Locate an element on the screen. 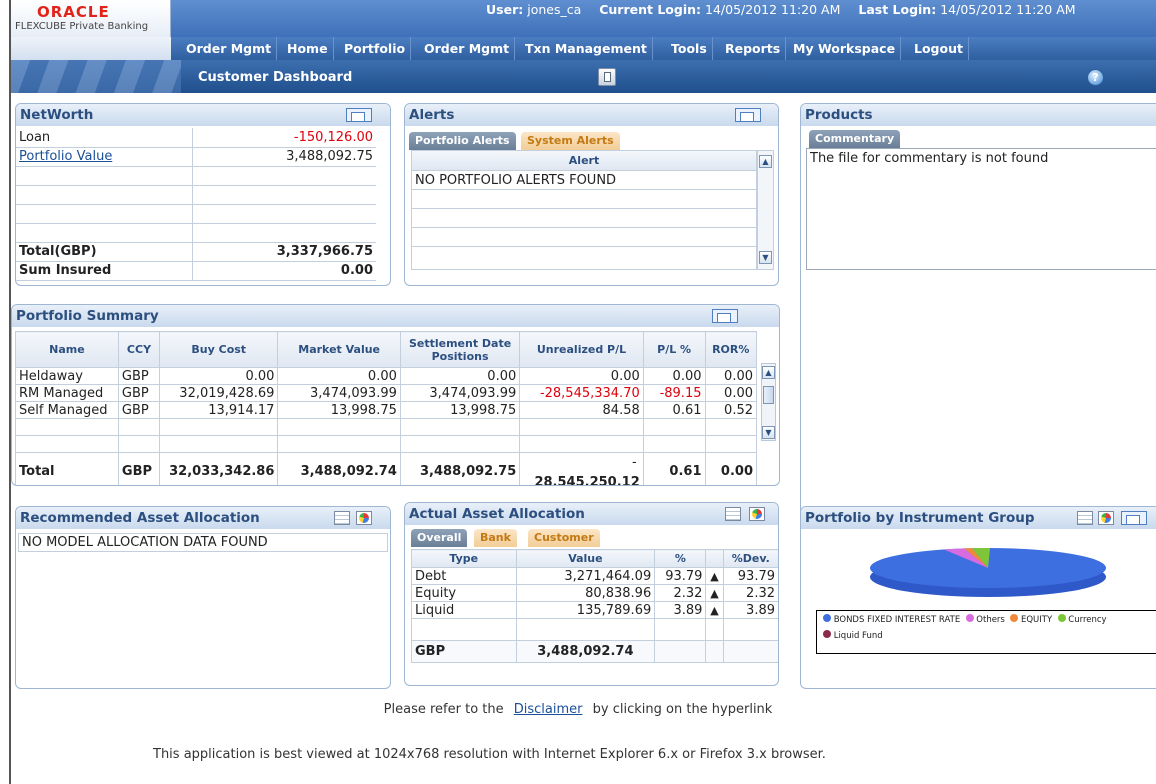 The height and width of the screenshot is (784, 1156). document-icon is located at coordinates (607, 77).